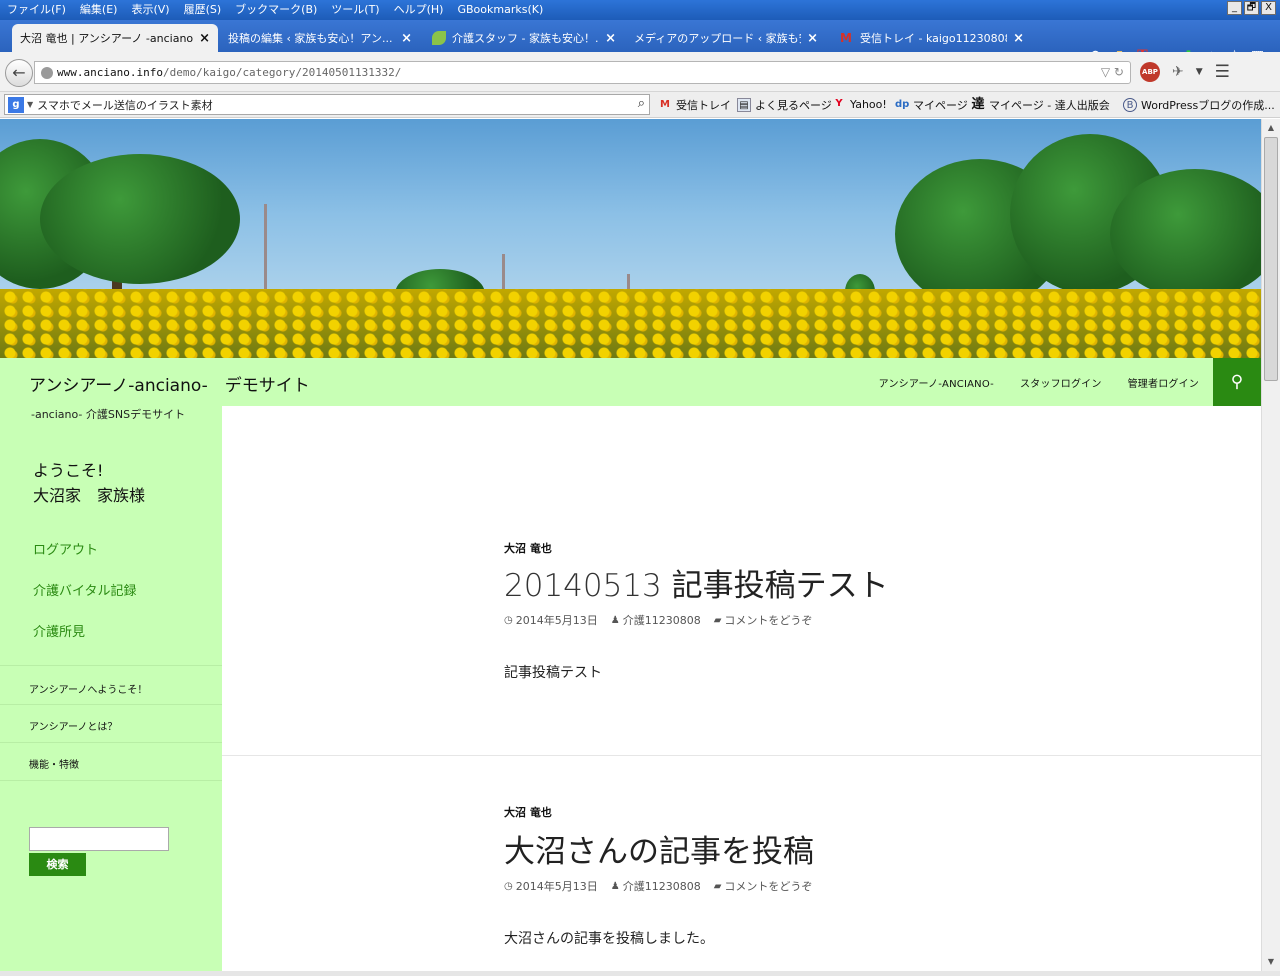 This screenshot has height=976, width=1280. What do you see at coordinates (88, 688) in the screenshot?
I see `page-link-welcome: アンシアーノへようこそ！` at bounding box center [88, 688].